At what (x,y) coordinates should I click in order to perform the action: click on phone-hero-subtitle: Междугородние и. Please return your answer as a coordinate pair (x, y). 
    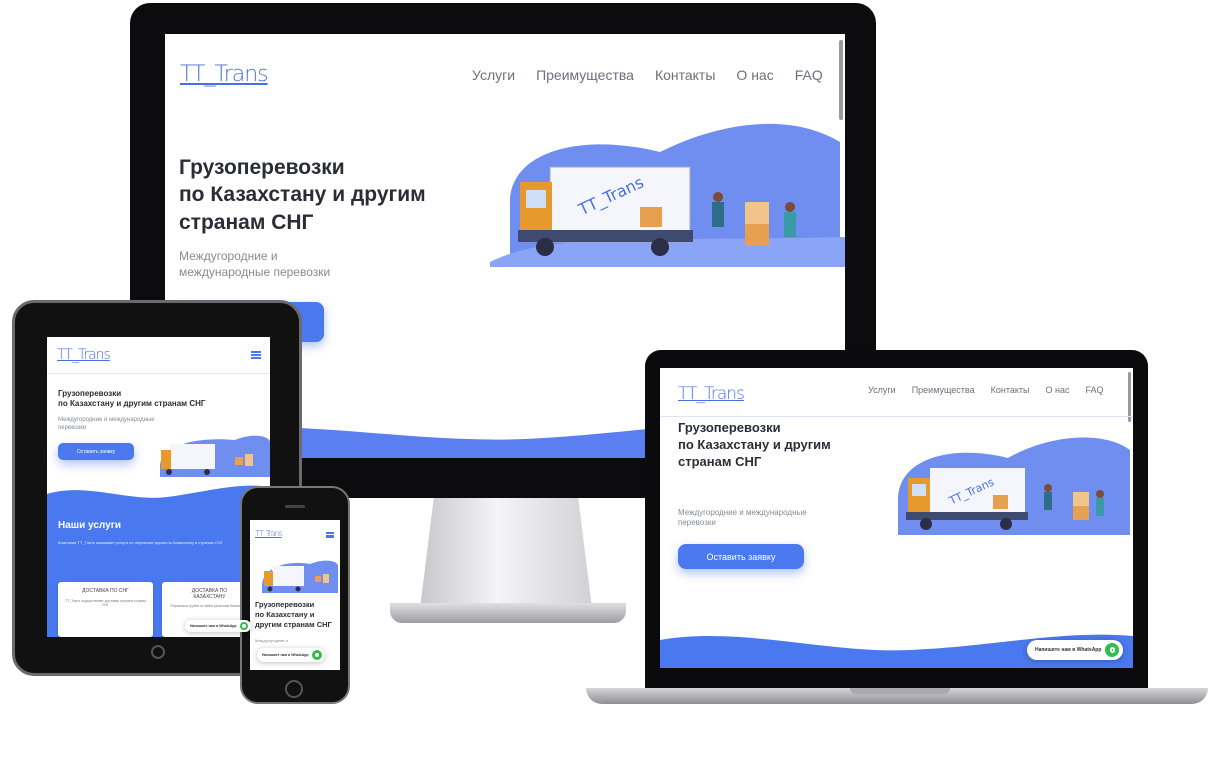
    Looking at the image, I should click on (271, 640).